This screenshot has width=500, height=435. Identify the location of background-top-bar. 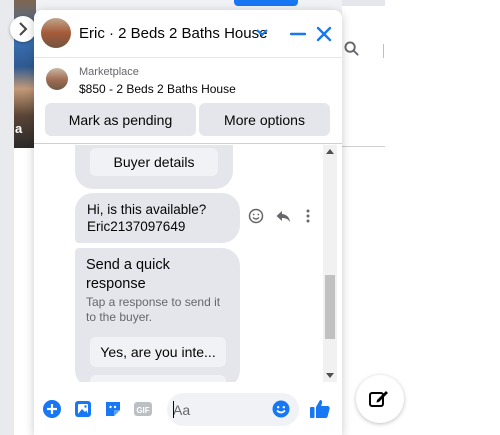
(363, 3).